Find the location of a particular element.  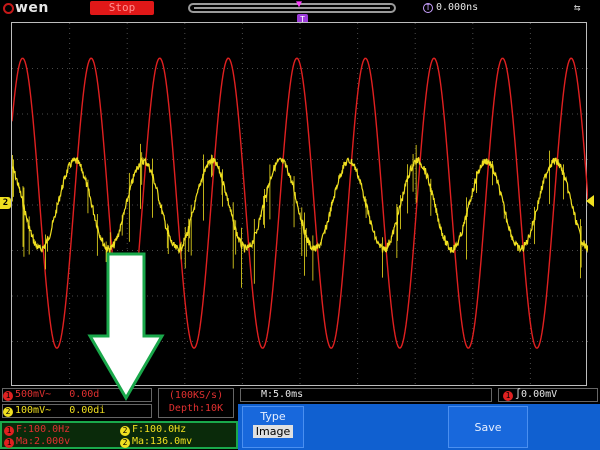

ch2-scale: 100mV~ is located at coordinates (33, 410).